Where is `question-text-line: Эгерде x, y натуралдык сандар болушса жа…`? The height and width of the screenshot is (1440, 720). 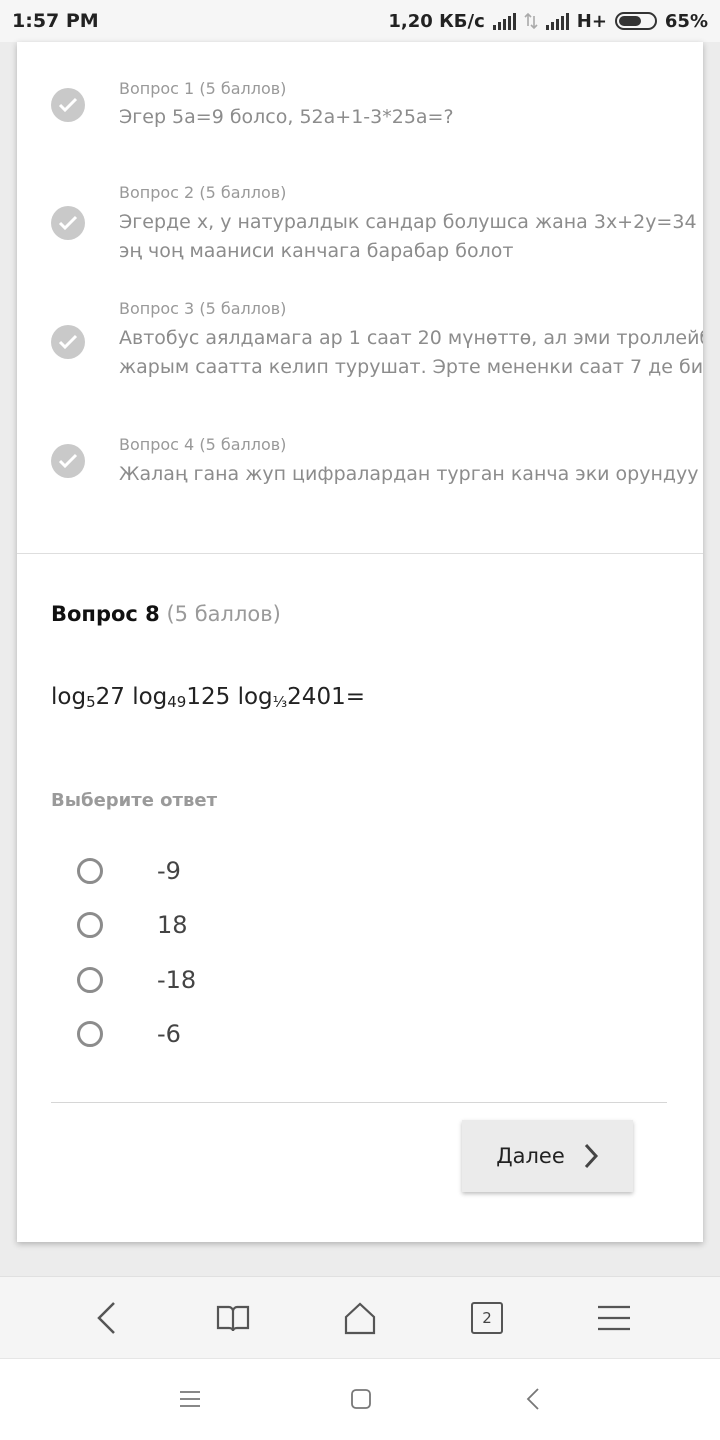 question-text-line: Эгерде x, y натуралдык сандар болушса жа… is located at coordinates (411, 222).